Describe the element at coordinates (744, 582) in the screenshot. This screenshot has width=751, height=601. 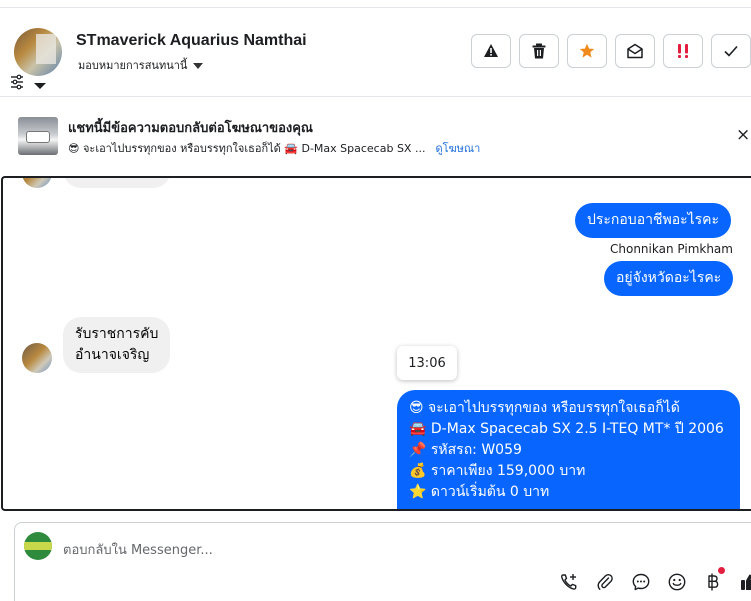
I see `like-icon` at that location.